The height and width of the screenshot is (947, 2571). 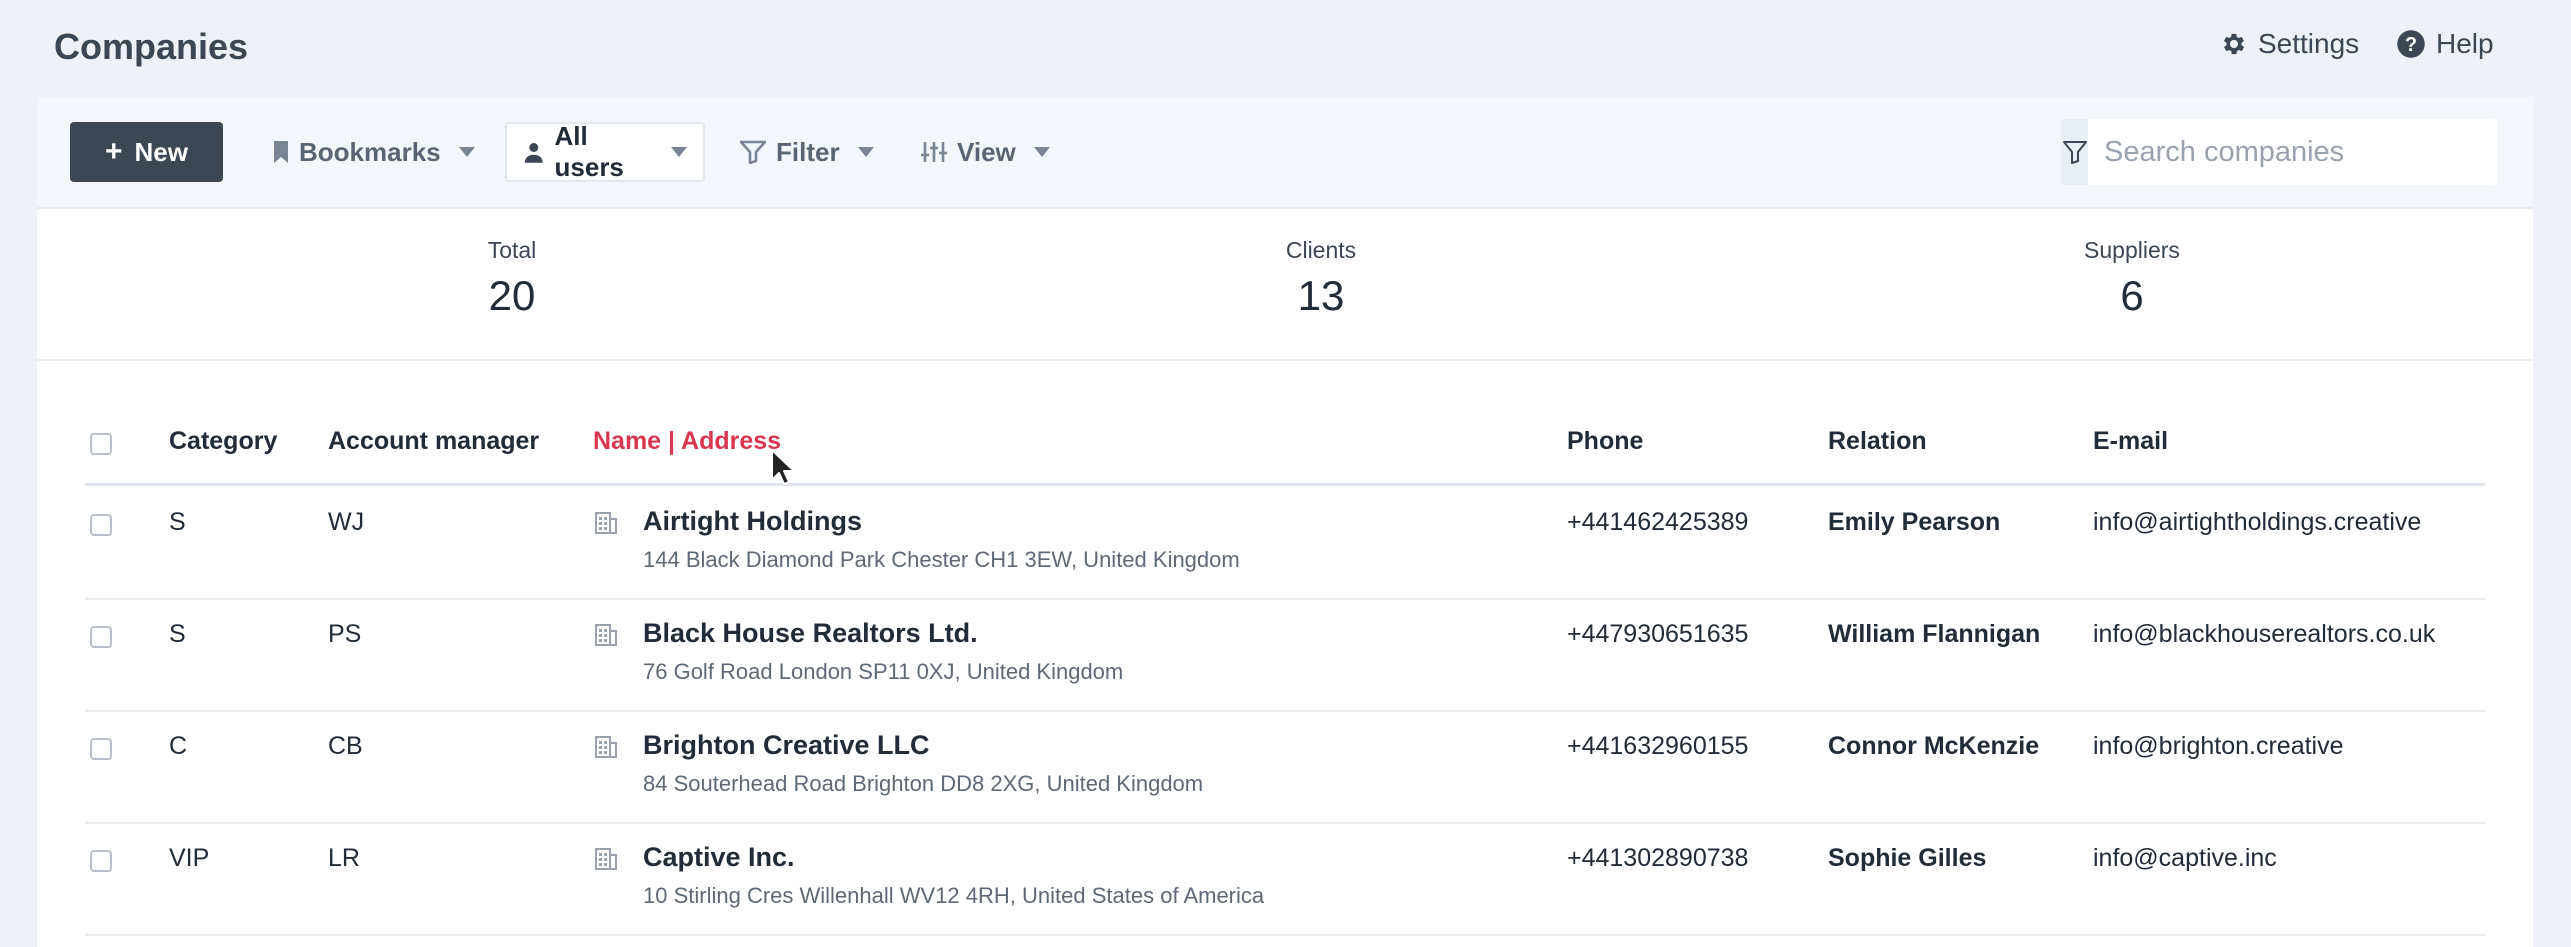 What do you see at coordinates (883, 633) in the screenshot?
I see `company-name-link: Black House Realtors Ltd.` at bounding box center [883, 633].